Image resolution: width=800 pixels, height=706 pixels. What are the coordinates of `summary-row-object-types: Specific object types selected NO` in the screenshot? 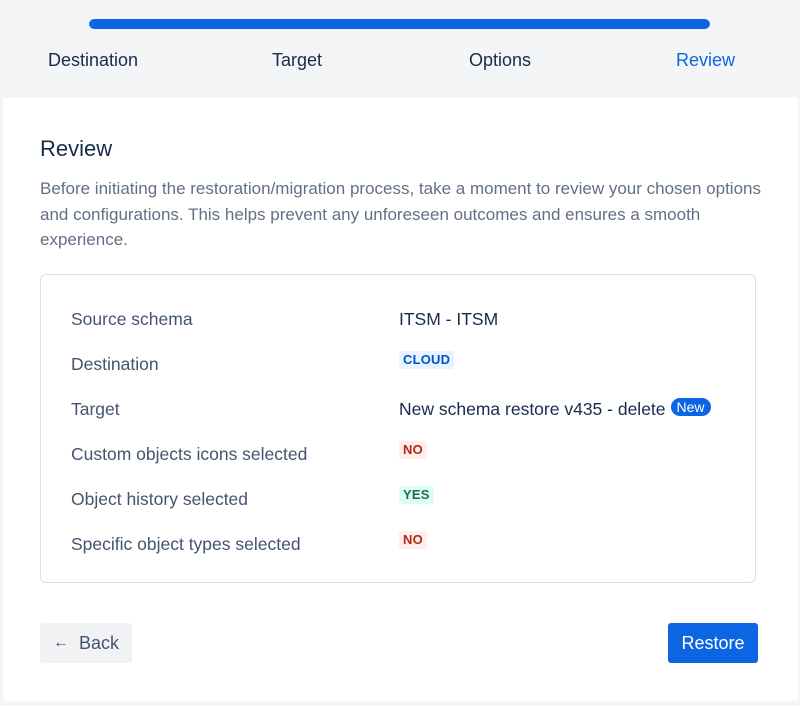 It's located at (401, 543).